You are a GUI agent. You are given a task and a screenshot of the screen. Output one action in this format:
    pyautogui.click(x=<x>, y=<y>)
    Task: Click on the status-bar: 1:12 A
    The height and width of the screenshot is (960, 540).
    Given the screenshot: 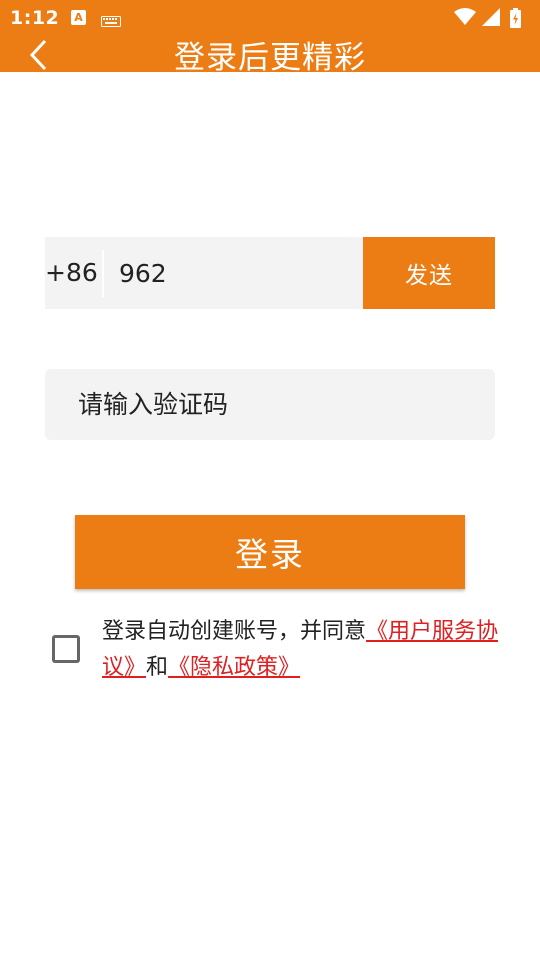 What is the action you would take?
    pyautogui.click(x=270, y=18)
    